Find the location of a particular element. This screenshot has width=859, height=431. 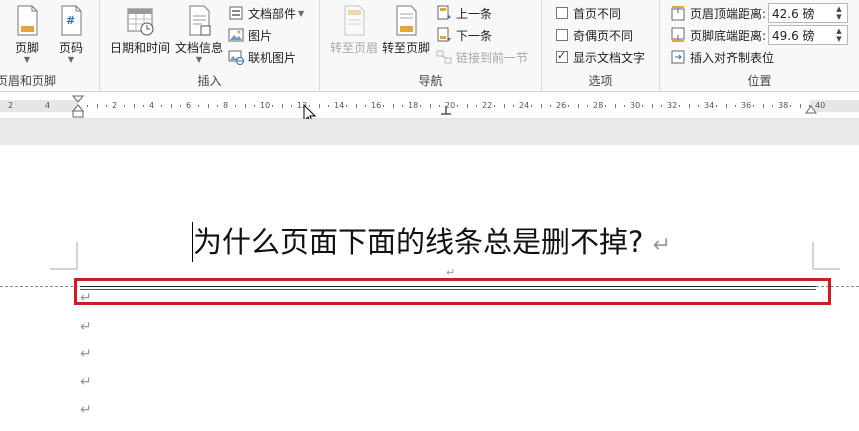

ruler-tick-label: 16 is located at coordinates (376, 105).